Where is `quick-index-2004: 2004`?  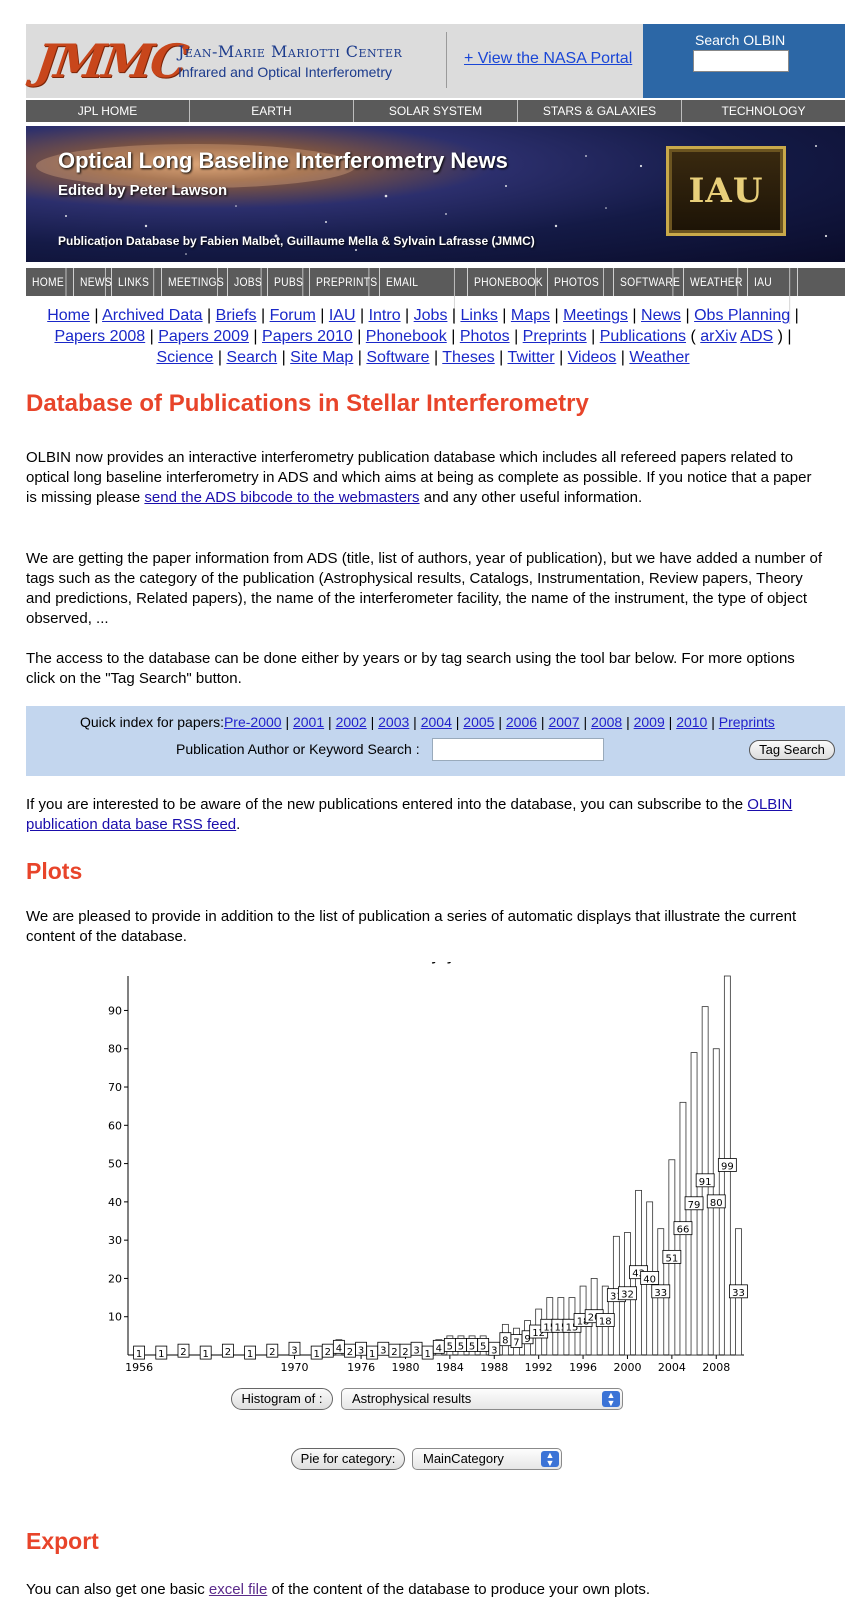 quick-index-2004: 2004 is located at coordinates (436, 722).